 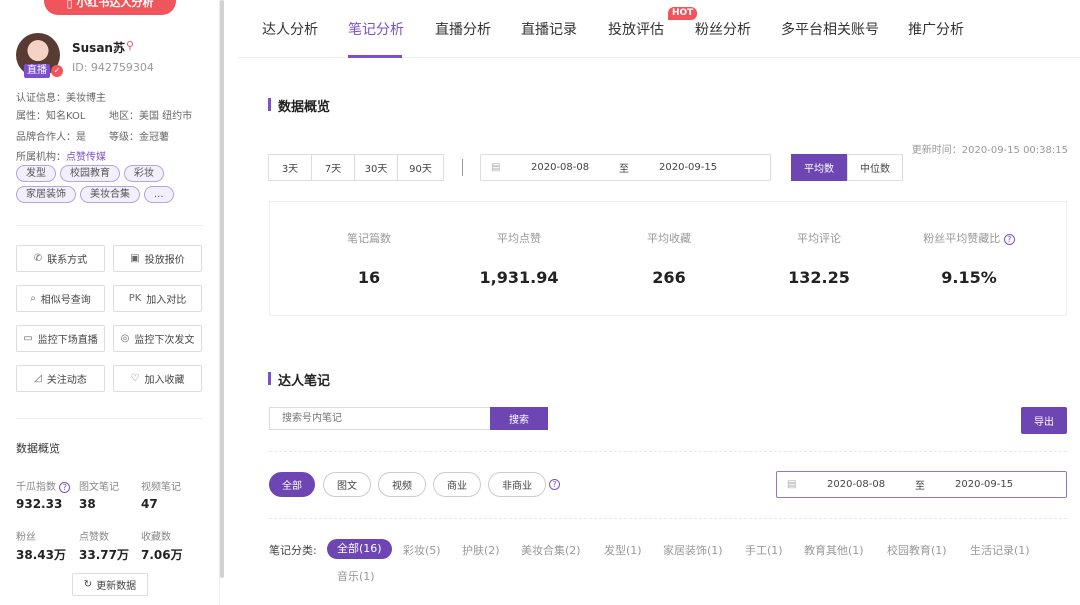 I want to click on tab-campaign-evaluation: 投放评估, so click(x=636, y=29).